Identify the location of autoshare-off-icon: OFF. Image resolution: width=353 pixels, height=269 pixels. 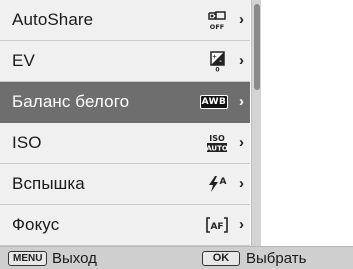
(217, 20).